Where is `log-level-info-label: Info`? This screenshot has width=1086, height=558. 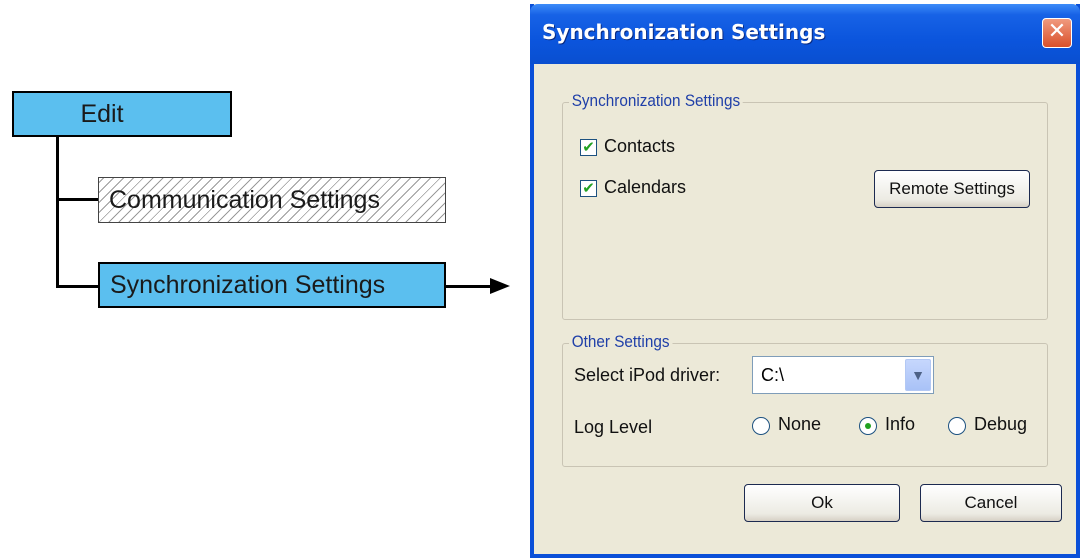 log-level-info-label: Info is located at coordinates (900, 424).